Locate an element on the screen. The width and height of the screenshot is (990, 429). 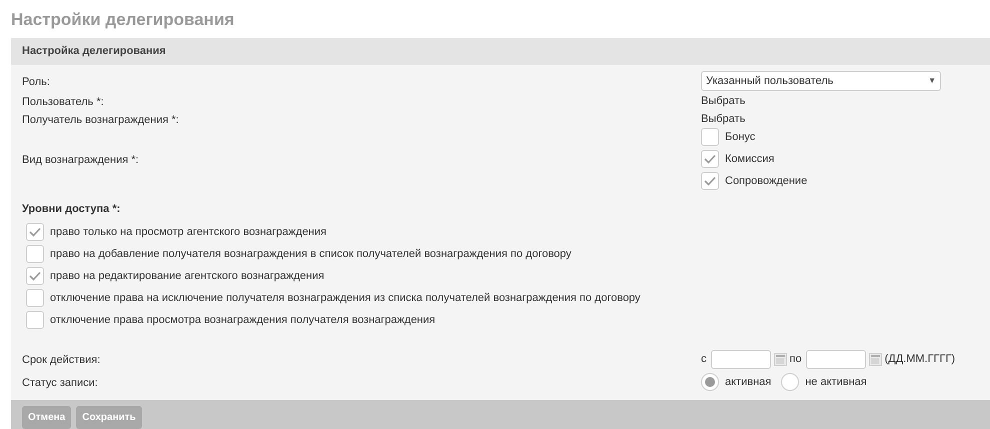
field-label: по is located at coordinates (796, 359).